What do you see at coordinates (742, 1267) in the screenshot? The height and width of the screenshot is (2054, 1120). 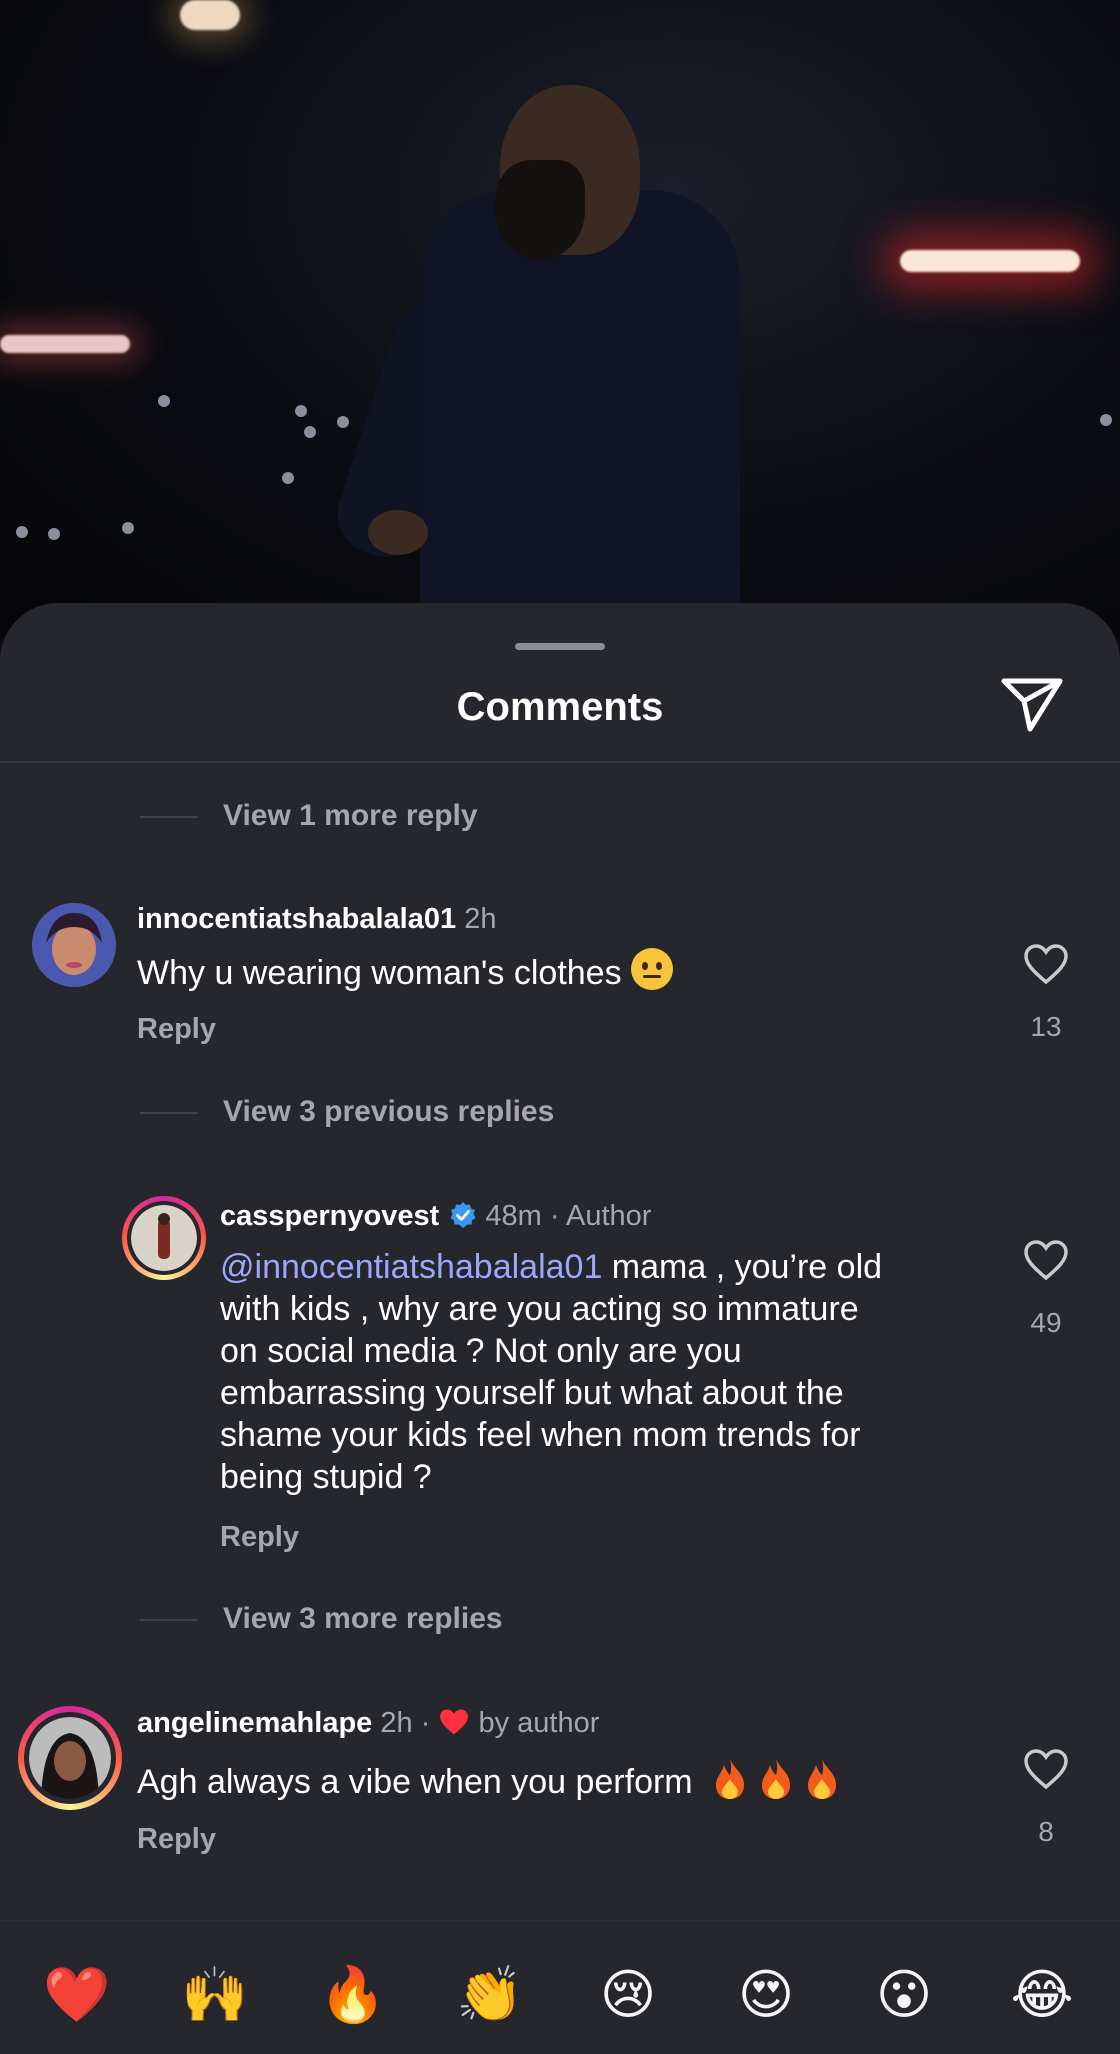 I see `comment-line: mama , you’re old` at bounding box center [742, 1267].